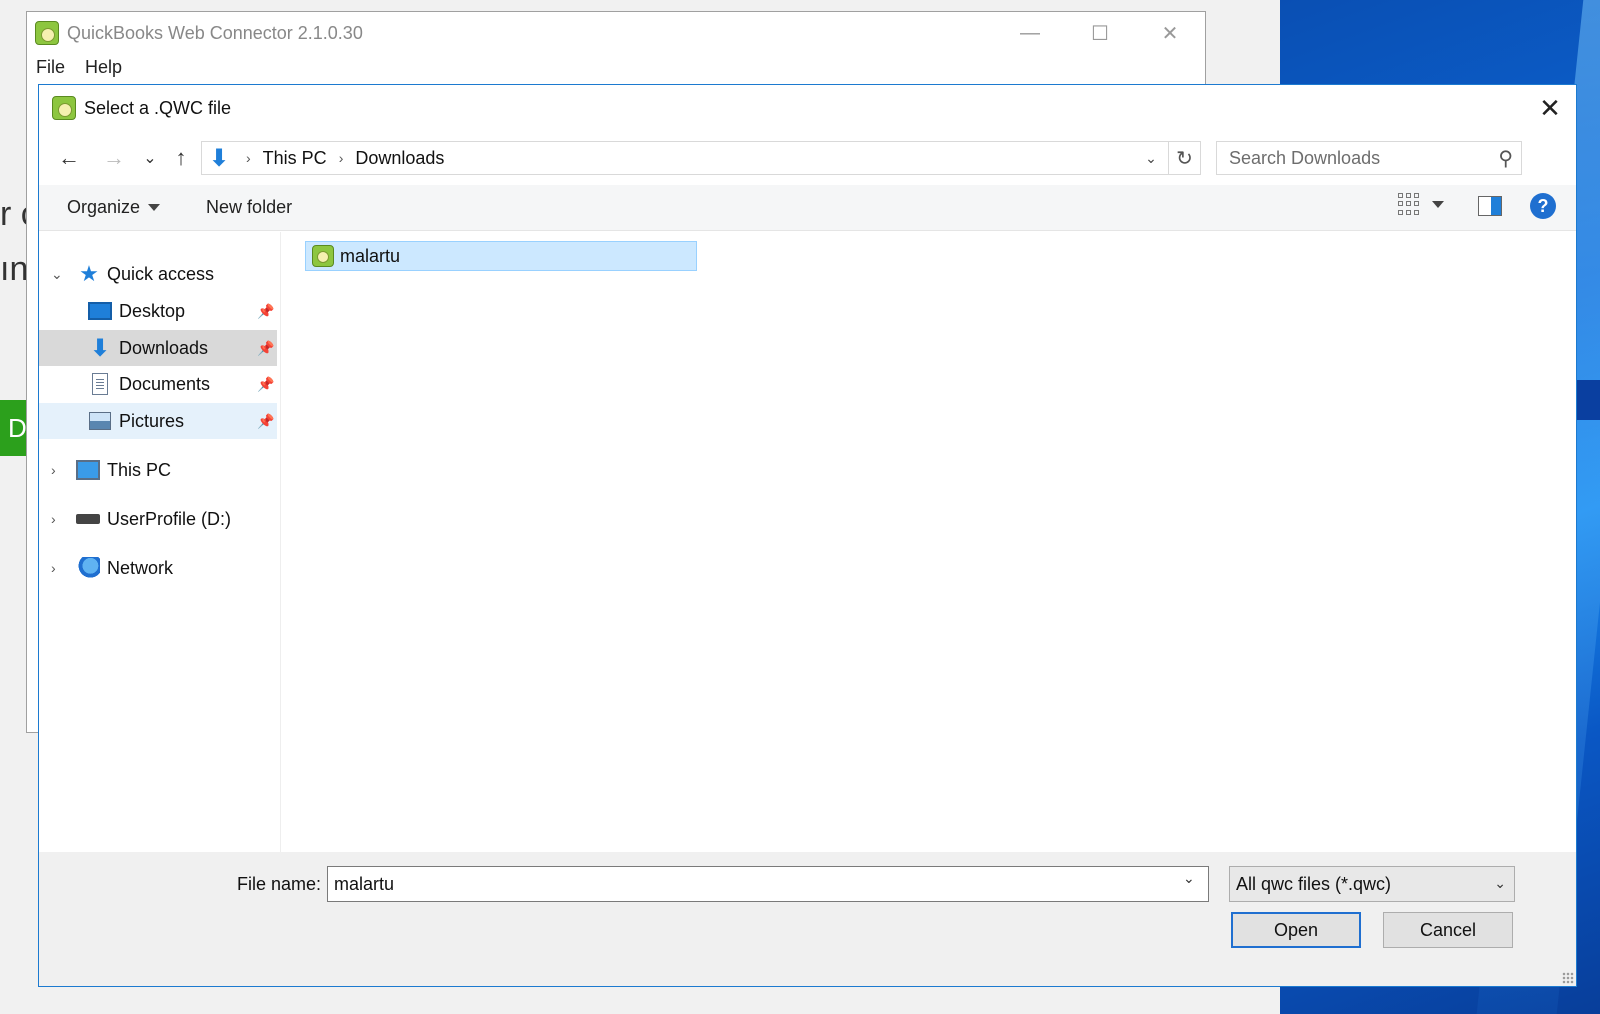 The width and height of the screenshot is (1600, 1014). I want to click on file-item: malartu, so click(501, 256).